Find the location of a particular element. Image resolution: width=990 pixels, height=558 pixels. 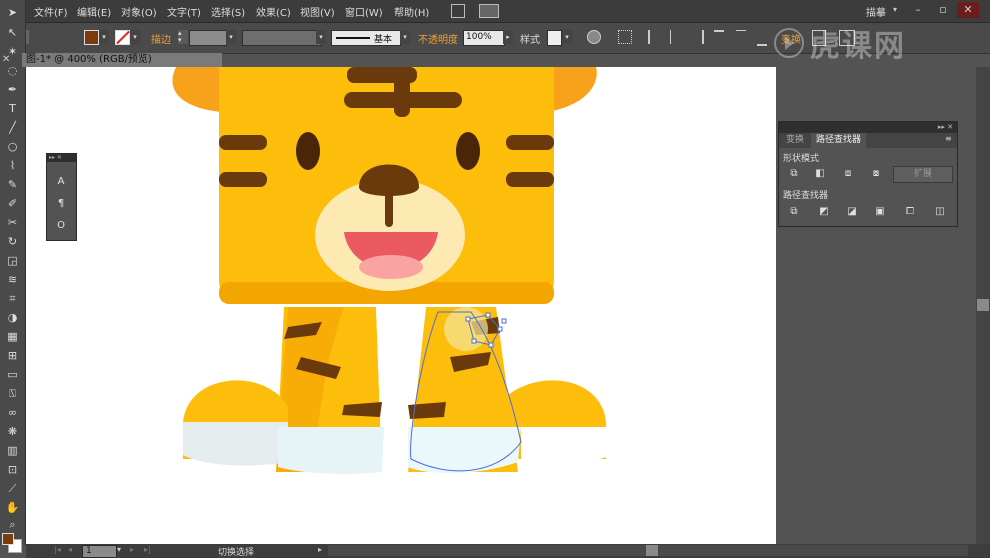

stroke-dropdown: ▾ is located at coordinates (135, 37).